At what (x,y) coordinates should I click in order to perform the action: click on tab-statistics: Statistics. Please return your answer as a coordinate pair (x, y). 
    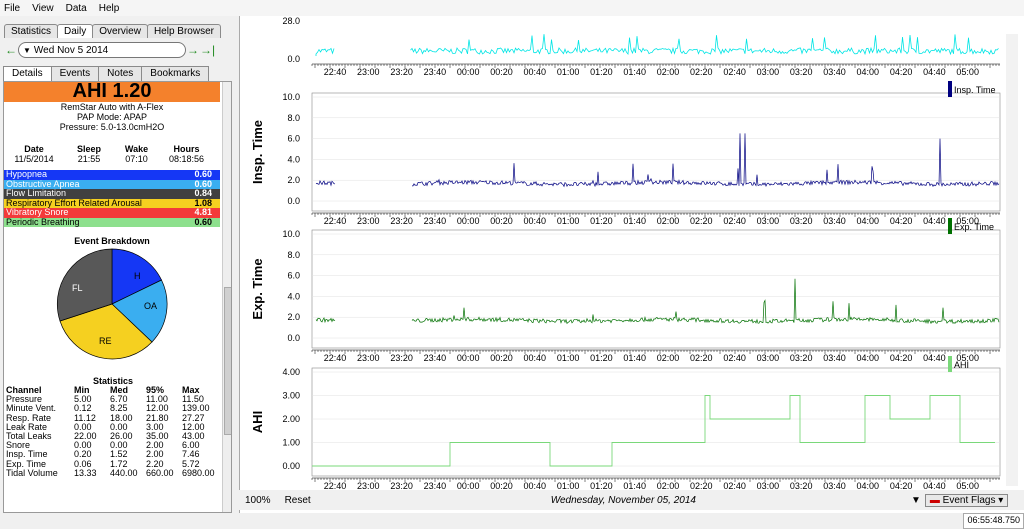
    Looking at the image, I should click on (31, 31).